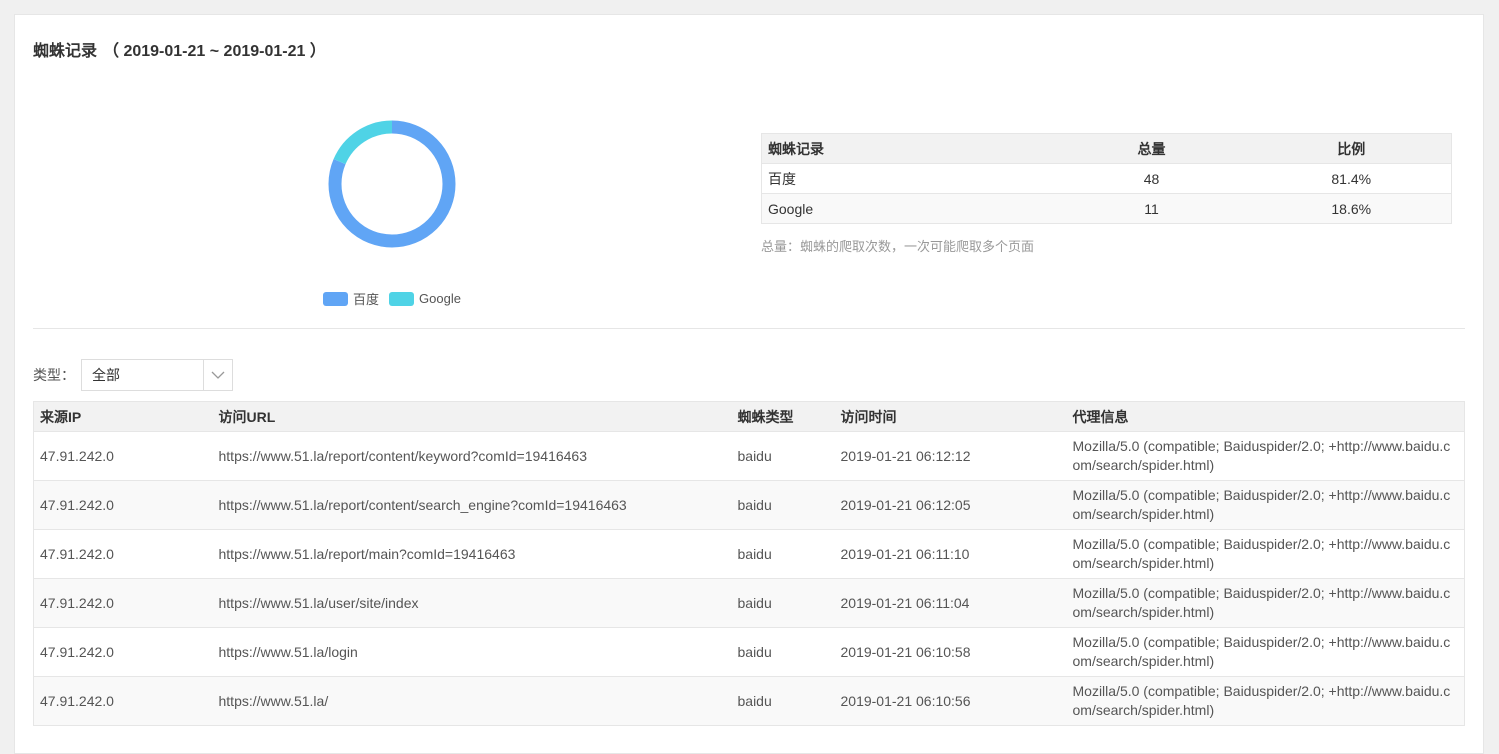 The width and height of the screenshot is (1499, 754). Describe the element at coordinates (366, 299) in the screenshot. I see `legend-label: 百度` at that location.